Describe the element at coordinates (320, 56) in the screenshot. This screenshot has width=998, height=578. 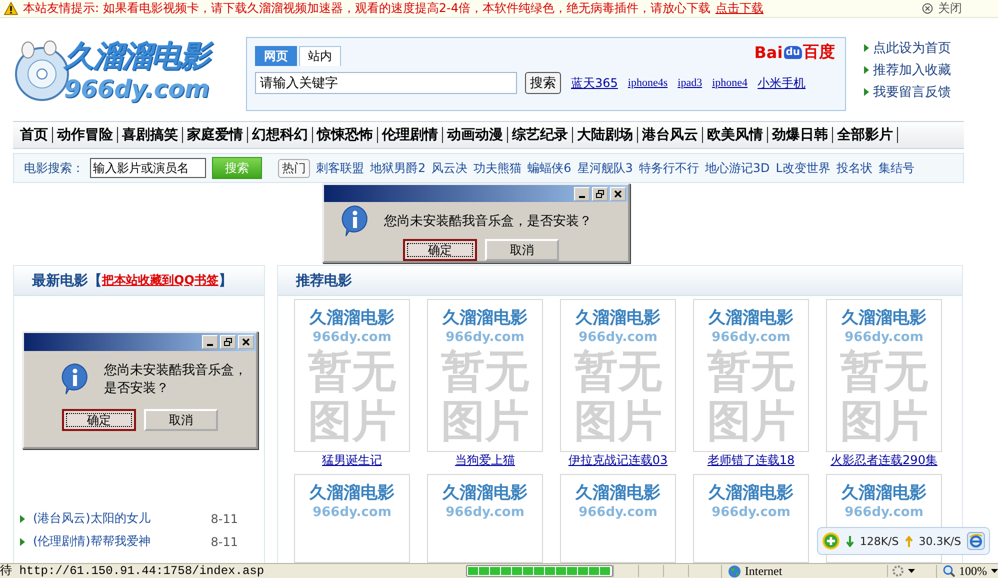
I see `search-tab: 站内` at that location.